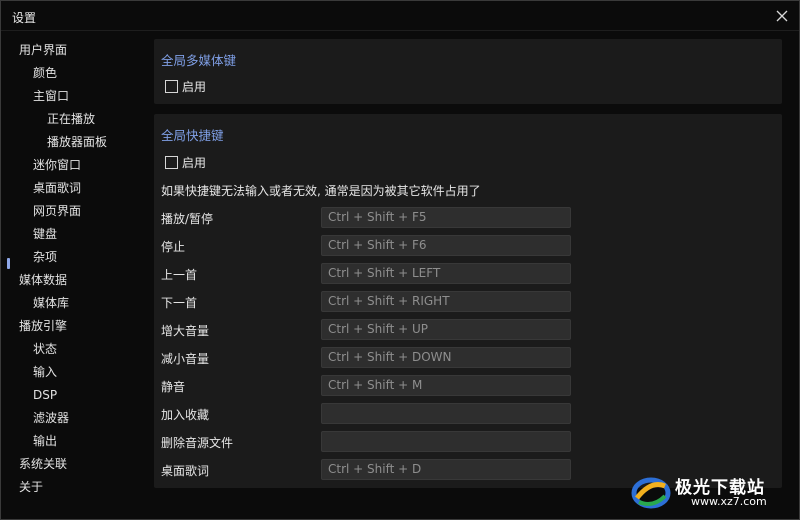  I want to click on hotkey-label: 上一首, so click(179, 275).